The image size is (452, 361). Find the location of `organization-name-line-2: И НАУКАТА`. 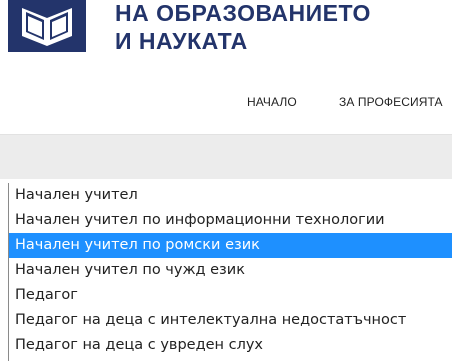

organization-name-line-2: И НАУКАТА is located at coordinates (181, 41).